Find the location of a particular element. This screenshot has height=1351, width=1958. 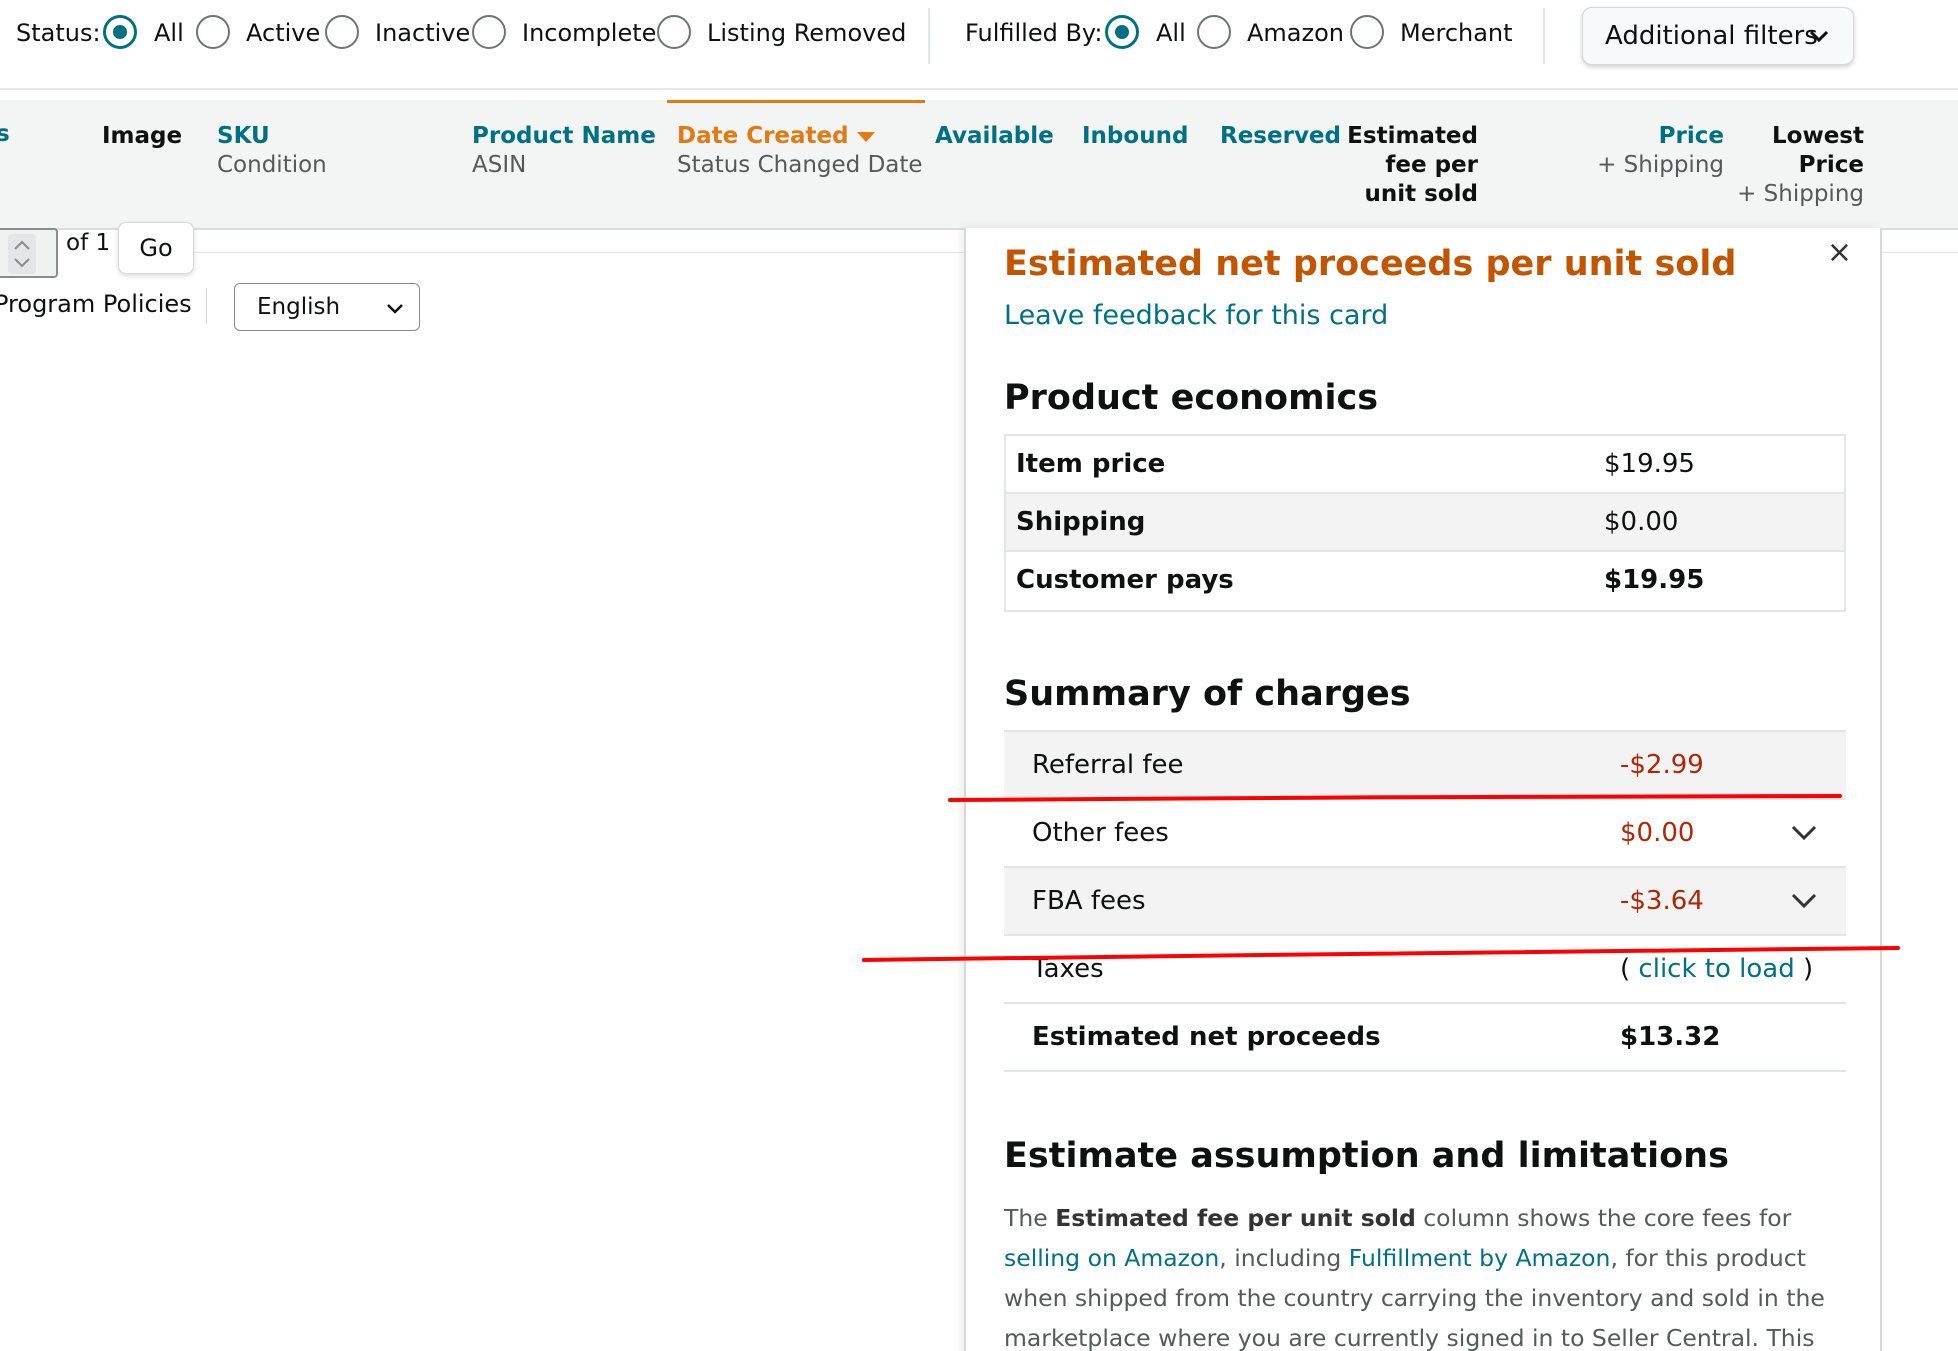

column-reserved: Reserved is located at coordinates (1280, 136).